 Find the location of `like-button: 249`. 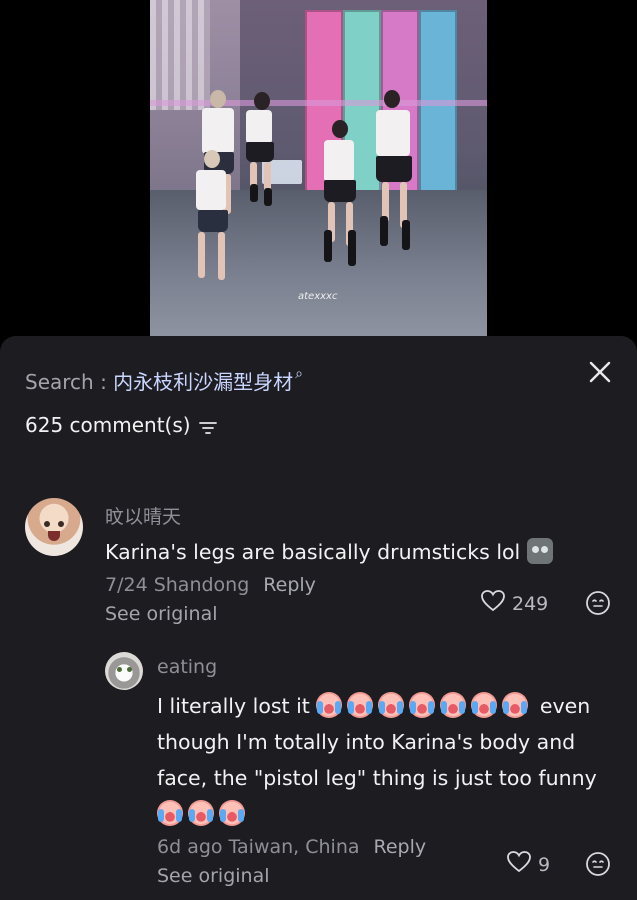

like-button: 249 is located at coordinates (514, 603).